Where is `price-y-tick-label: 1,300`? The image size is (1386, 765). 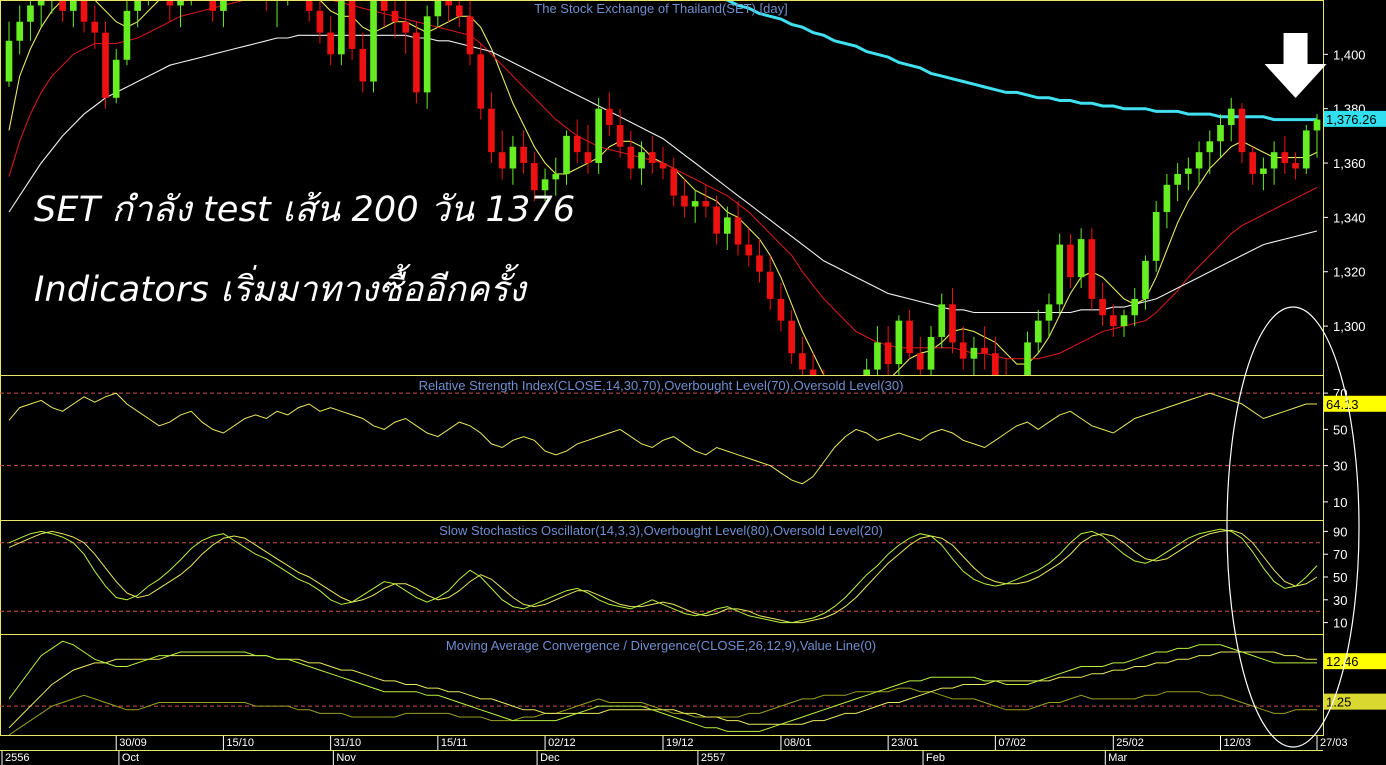
price-y-tick-label: 1,300 is located at coordinates (1349, 326).